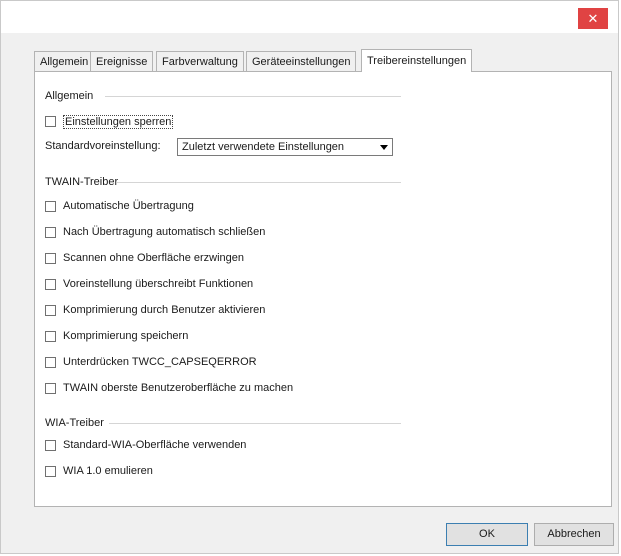 The image size is (621, 556). What do you see at coordinates (128, 206) in the screenshot?
I see `checkbox-label: Automatische Übertragung` at bounding box center [128, 206].